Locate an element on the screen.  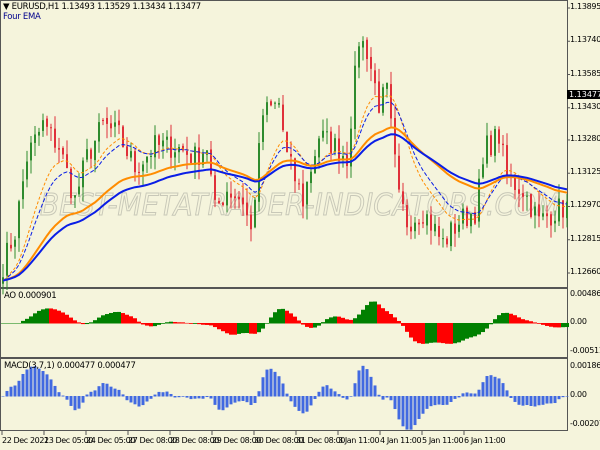
price-axis-label: 1.13585 is located at coordinates (585, 73).